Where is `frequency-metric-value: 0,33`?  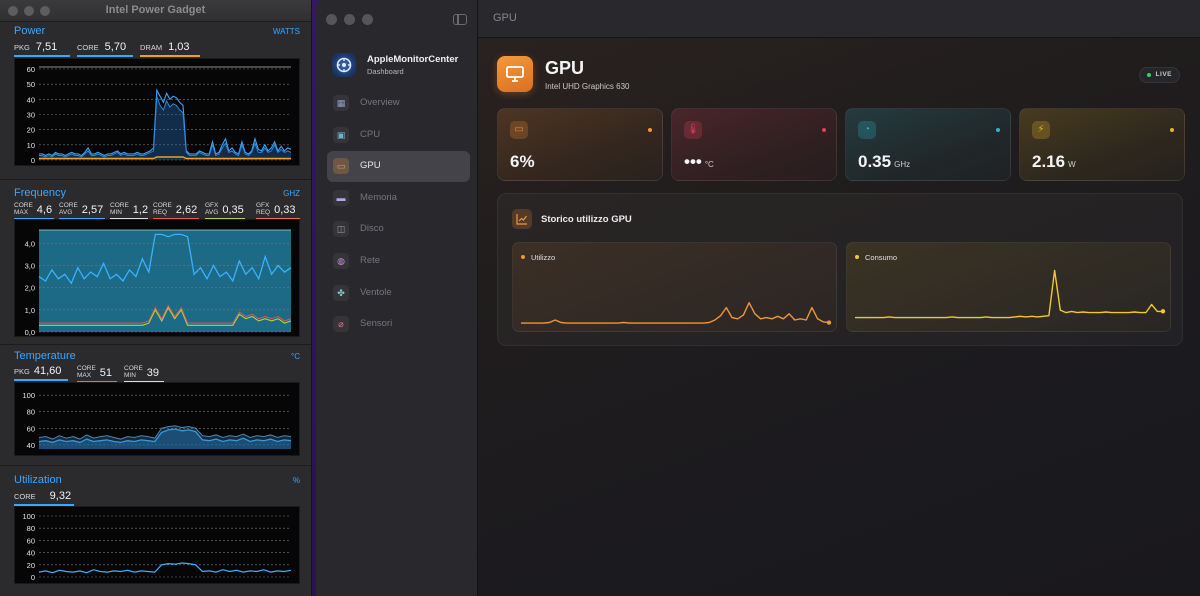 frequency-metric-value: 0,33 is located at coordinates (285, 210).